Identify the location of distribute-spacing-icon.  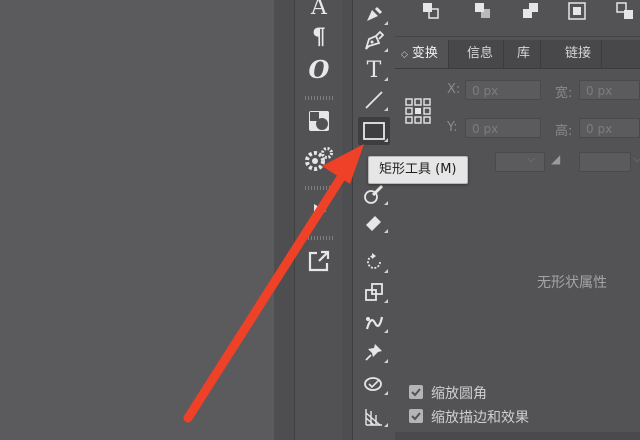
(625, 11).